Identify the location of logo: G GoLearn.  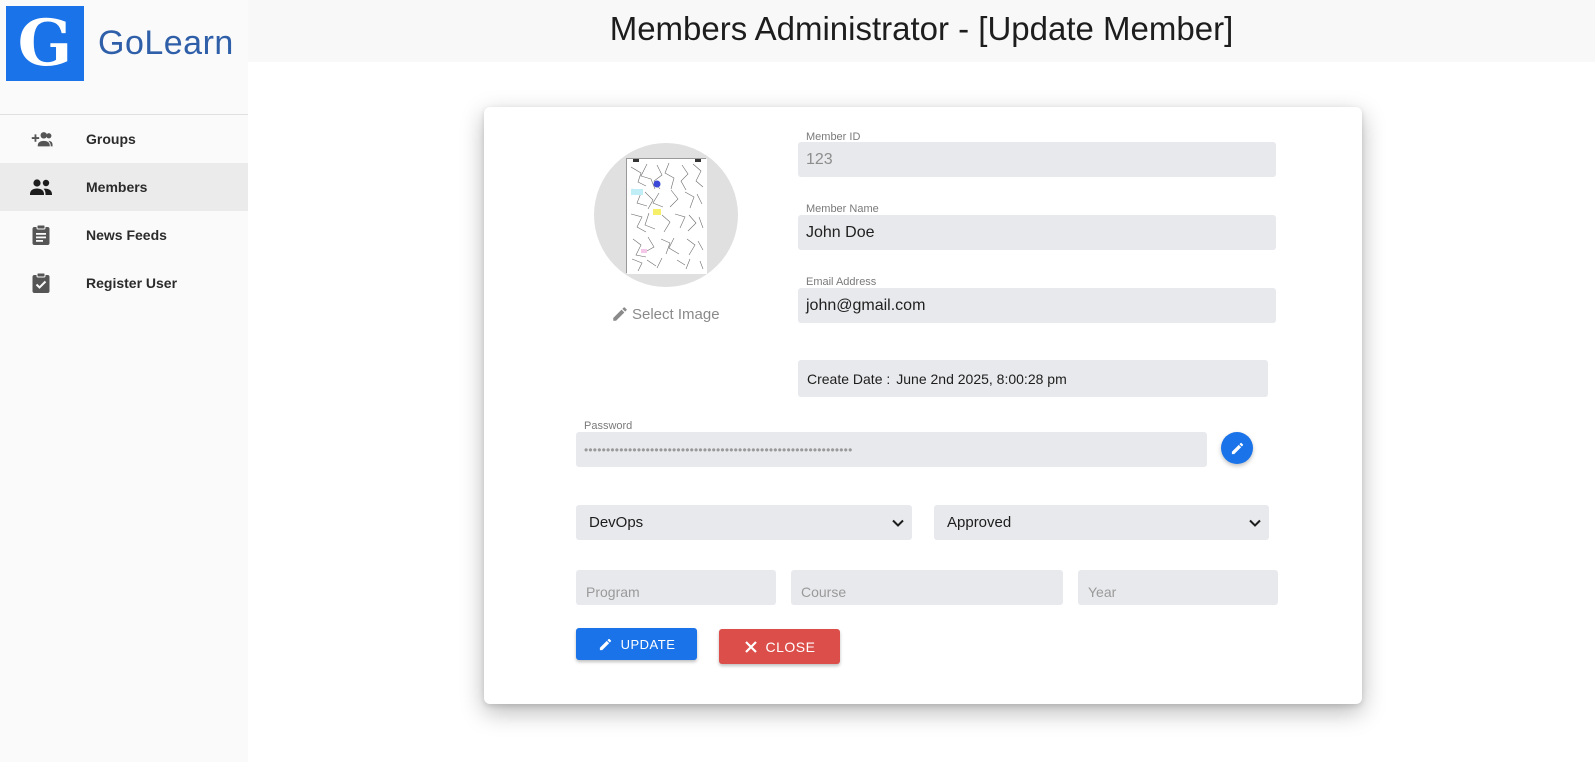
(120, 43).